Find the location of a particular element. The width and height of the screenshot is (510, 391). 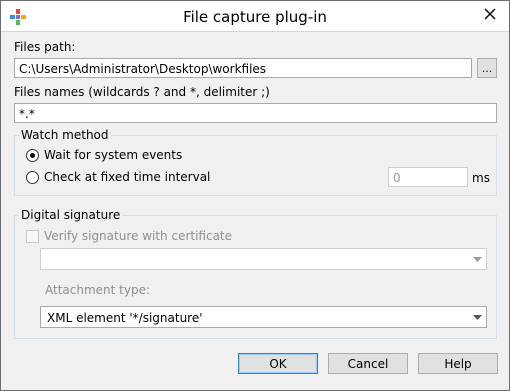

radio-fixed-interval-label: Check at fixed time interval is located at coordinates (127, 177).